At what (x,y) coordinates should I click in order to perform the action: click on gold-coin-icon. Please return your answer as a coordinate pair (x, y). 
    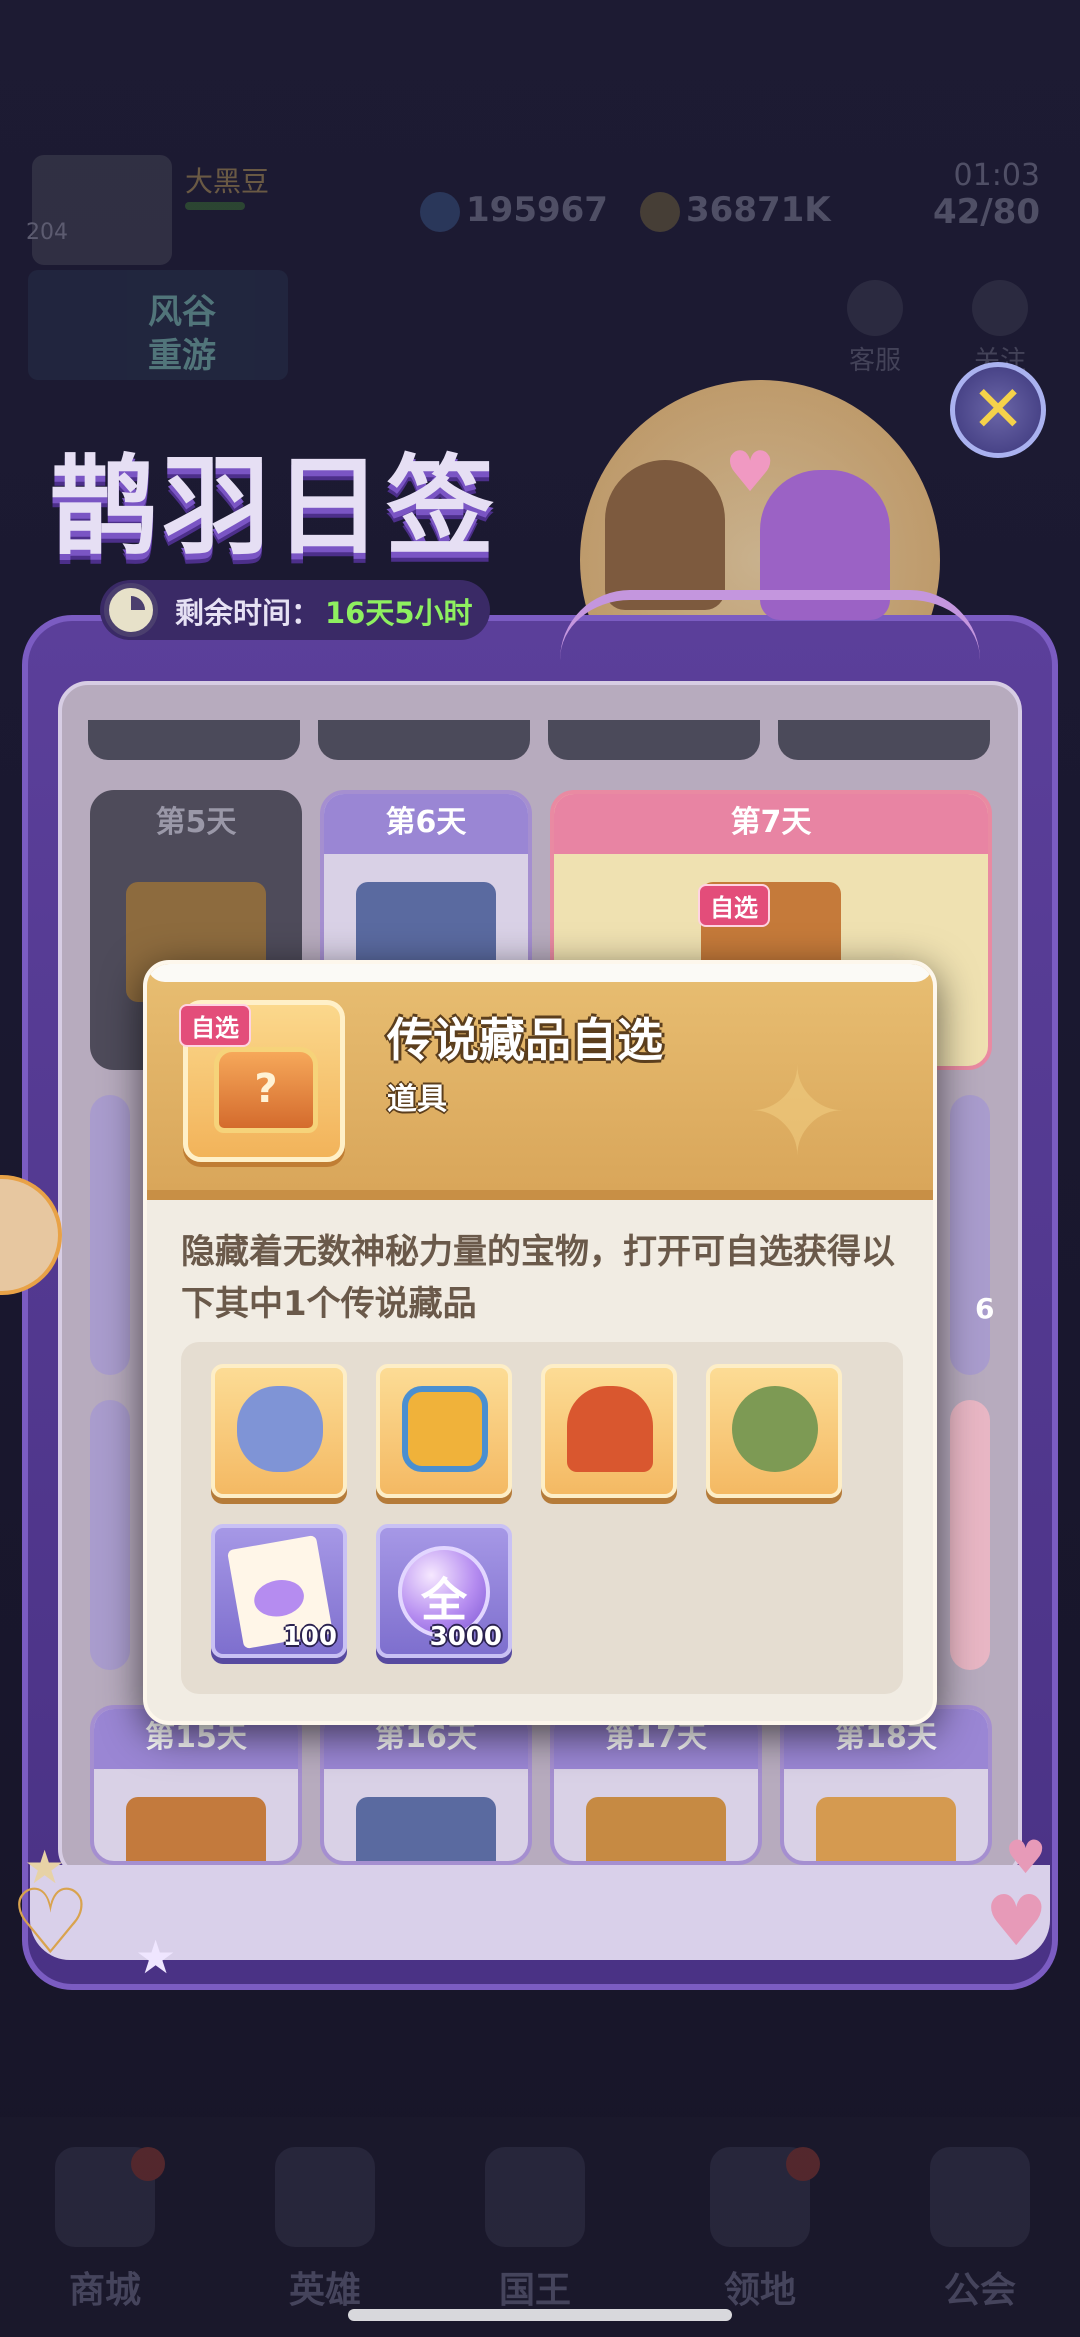
    Looking at the image, I should click on (660, 211).